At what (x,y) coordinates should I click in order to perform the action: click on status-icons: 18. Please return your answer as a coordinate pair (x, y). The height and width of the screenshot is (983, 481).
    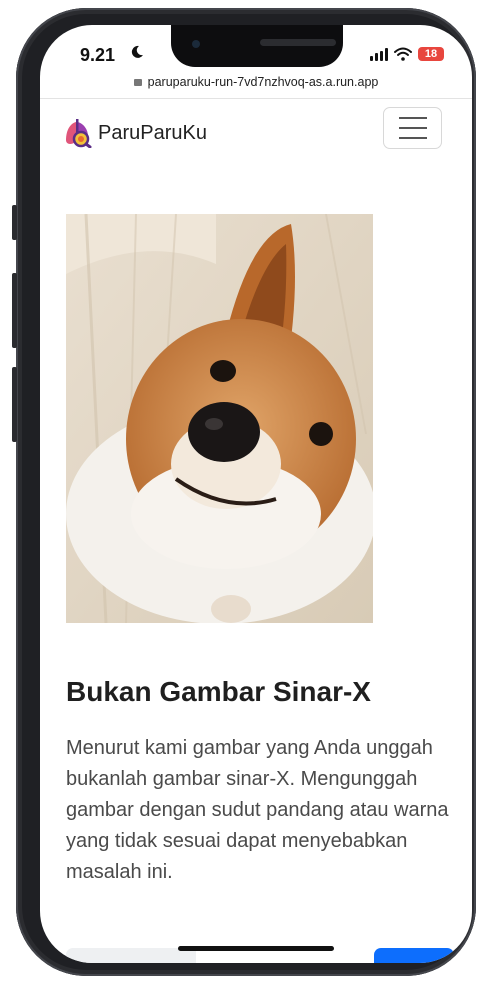
    Looking at the image, I should click on (407, 54).